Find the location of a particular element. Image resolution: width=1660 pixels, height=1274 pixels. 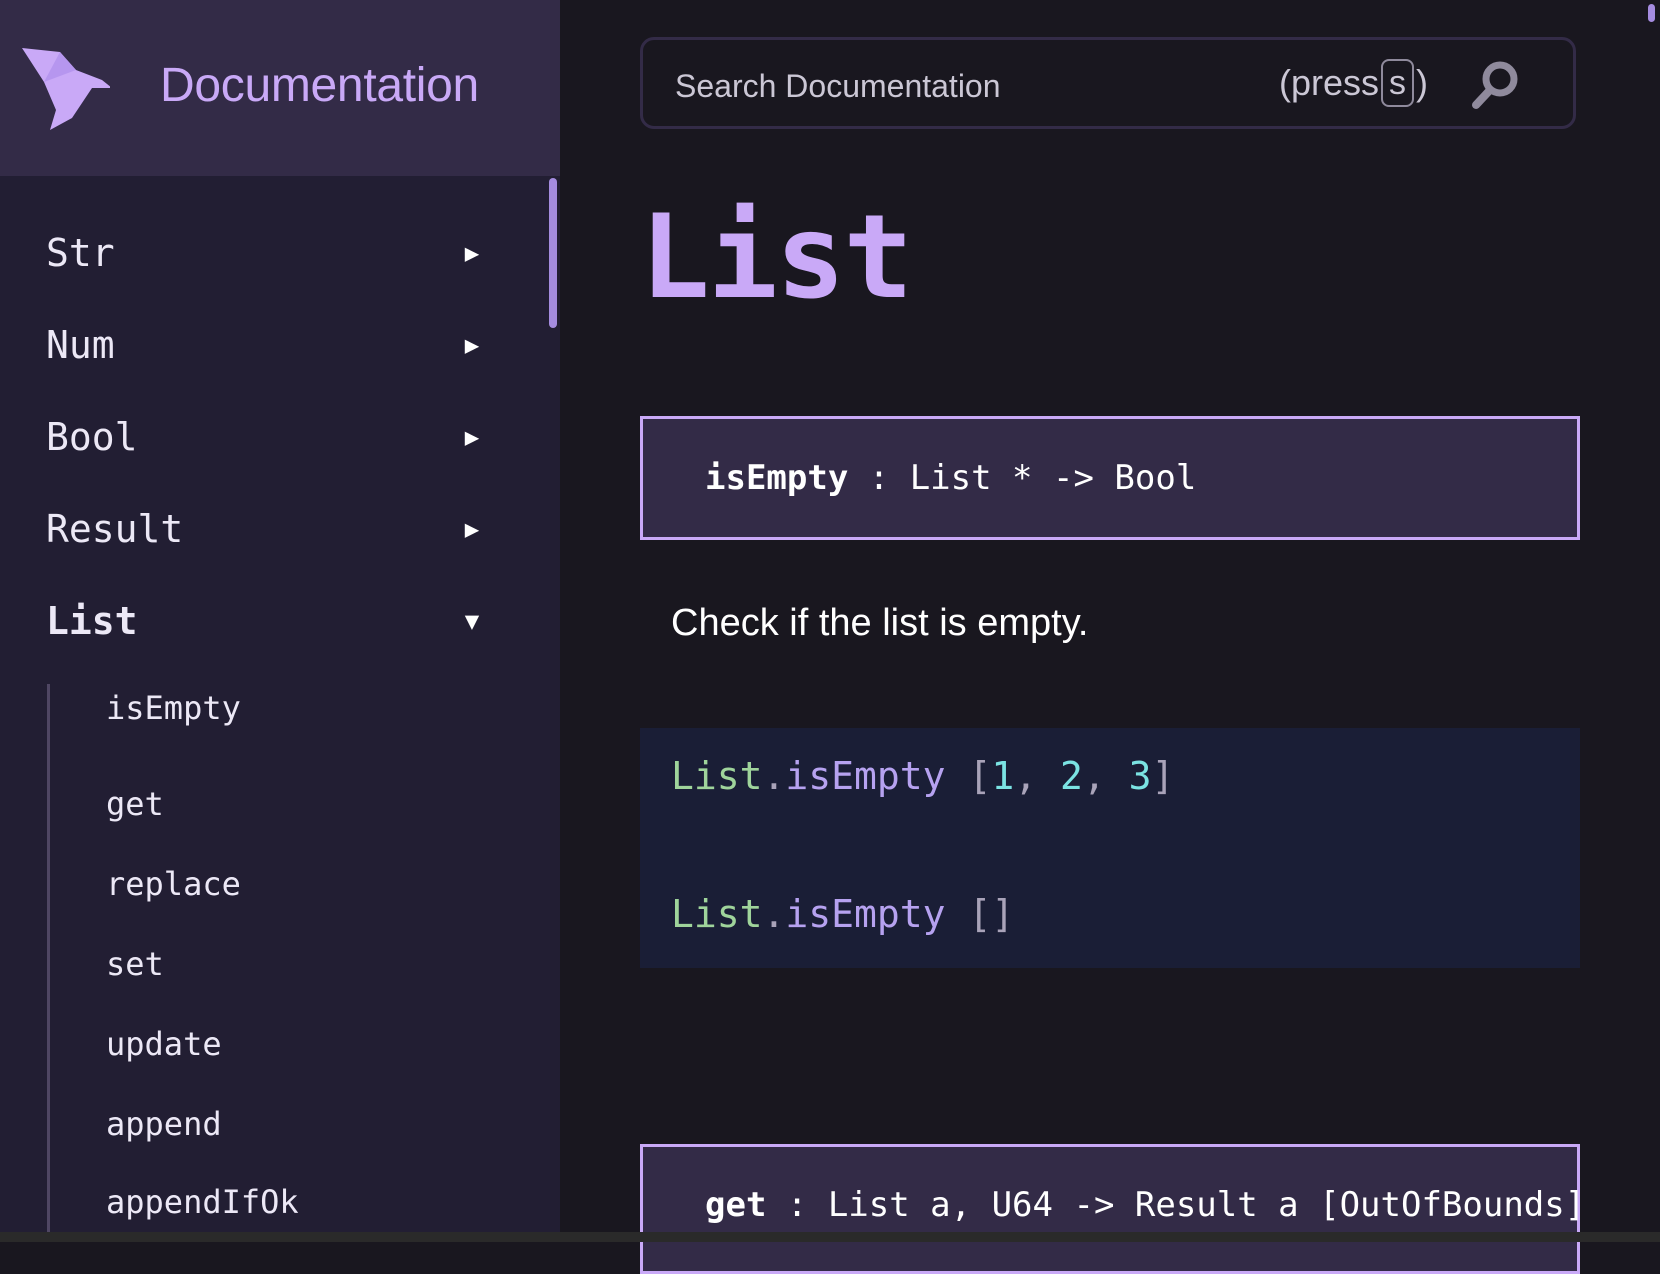

sidebar-item-num: Num ▶ is located at coordinates (266, 345).